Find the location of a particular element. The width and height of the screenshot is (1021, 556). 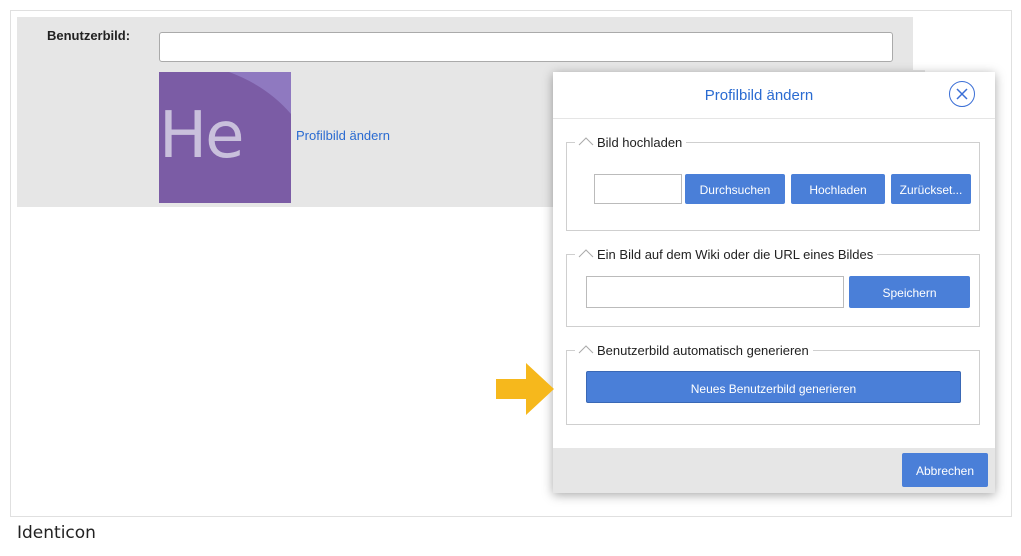

generate-legend: Benutzerbild automatisch generieren is located at coordinates (694, 350).